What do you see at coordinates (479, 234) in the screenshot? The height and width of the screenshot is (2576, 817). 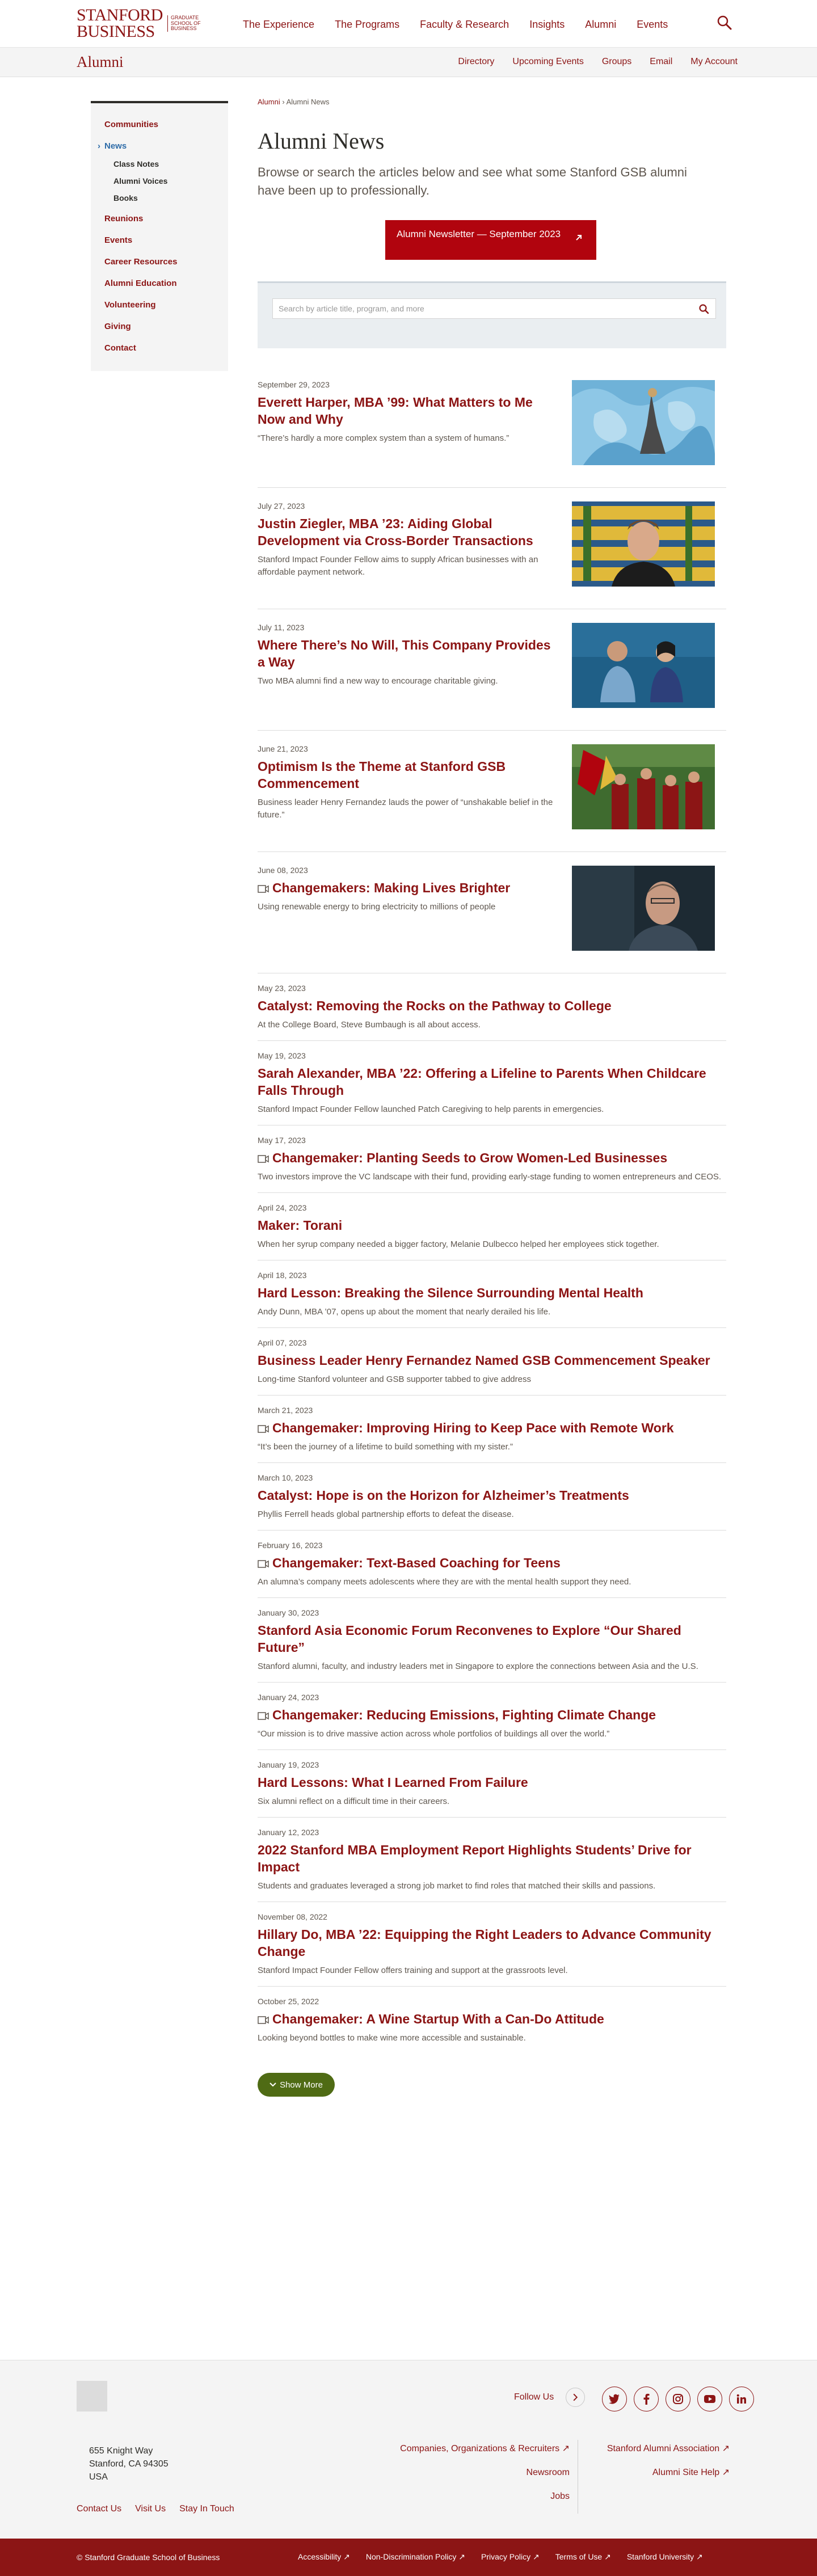 I see `newsletter-label: Alumni Newsletter — September 2023` at bounding box center [479, 234].